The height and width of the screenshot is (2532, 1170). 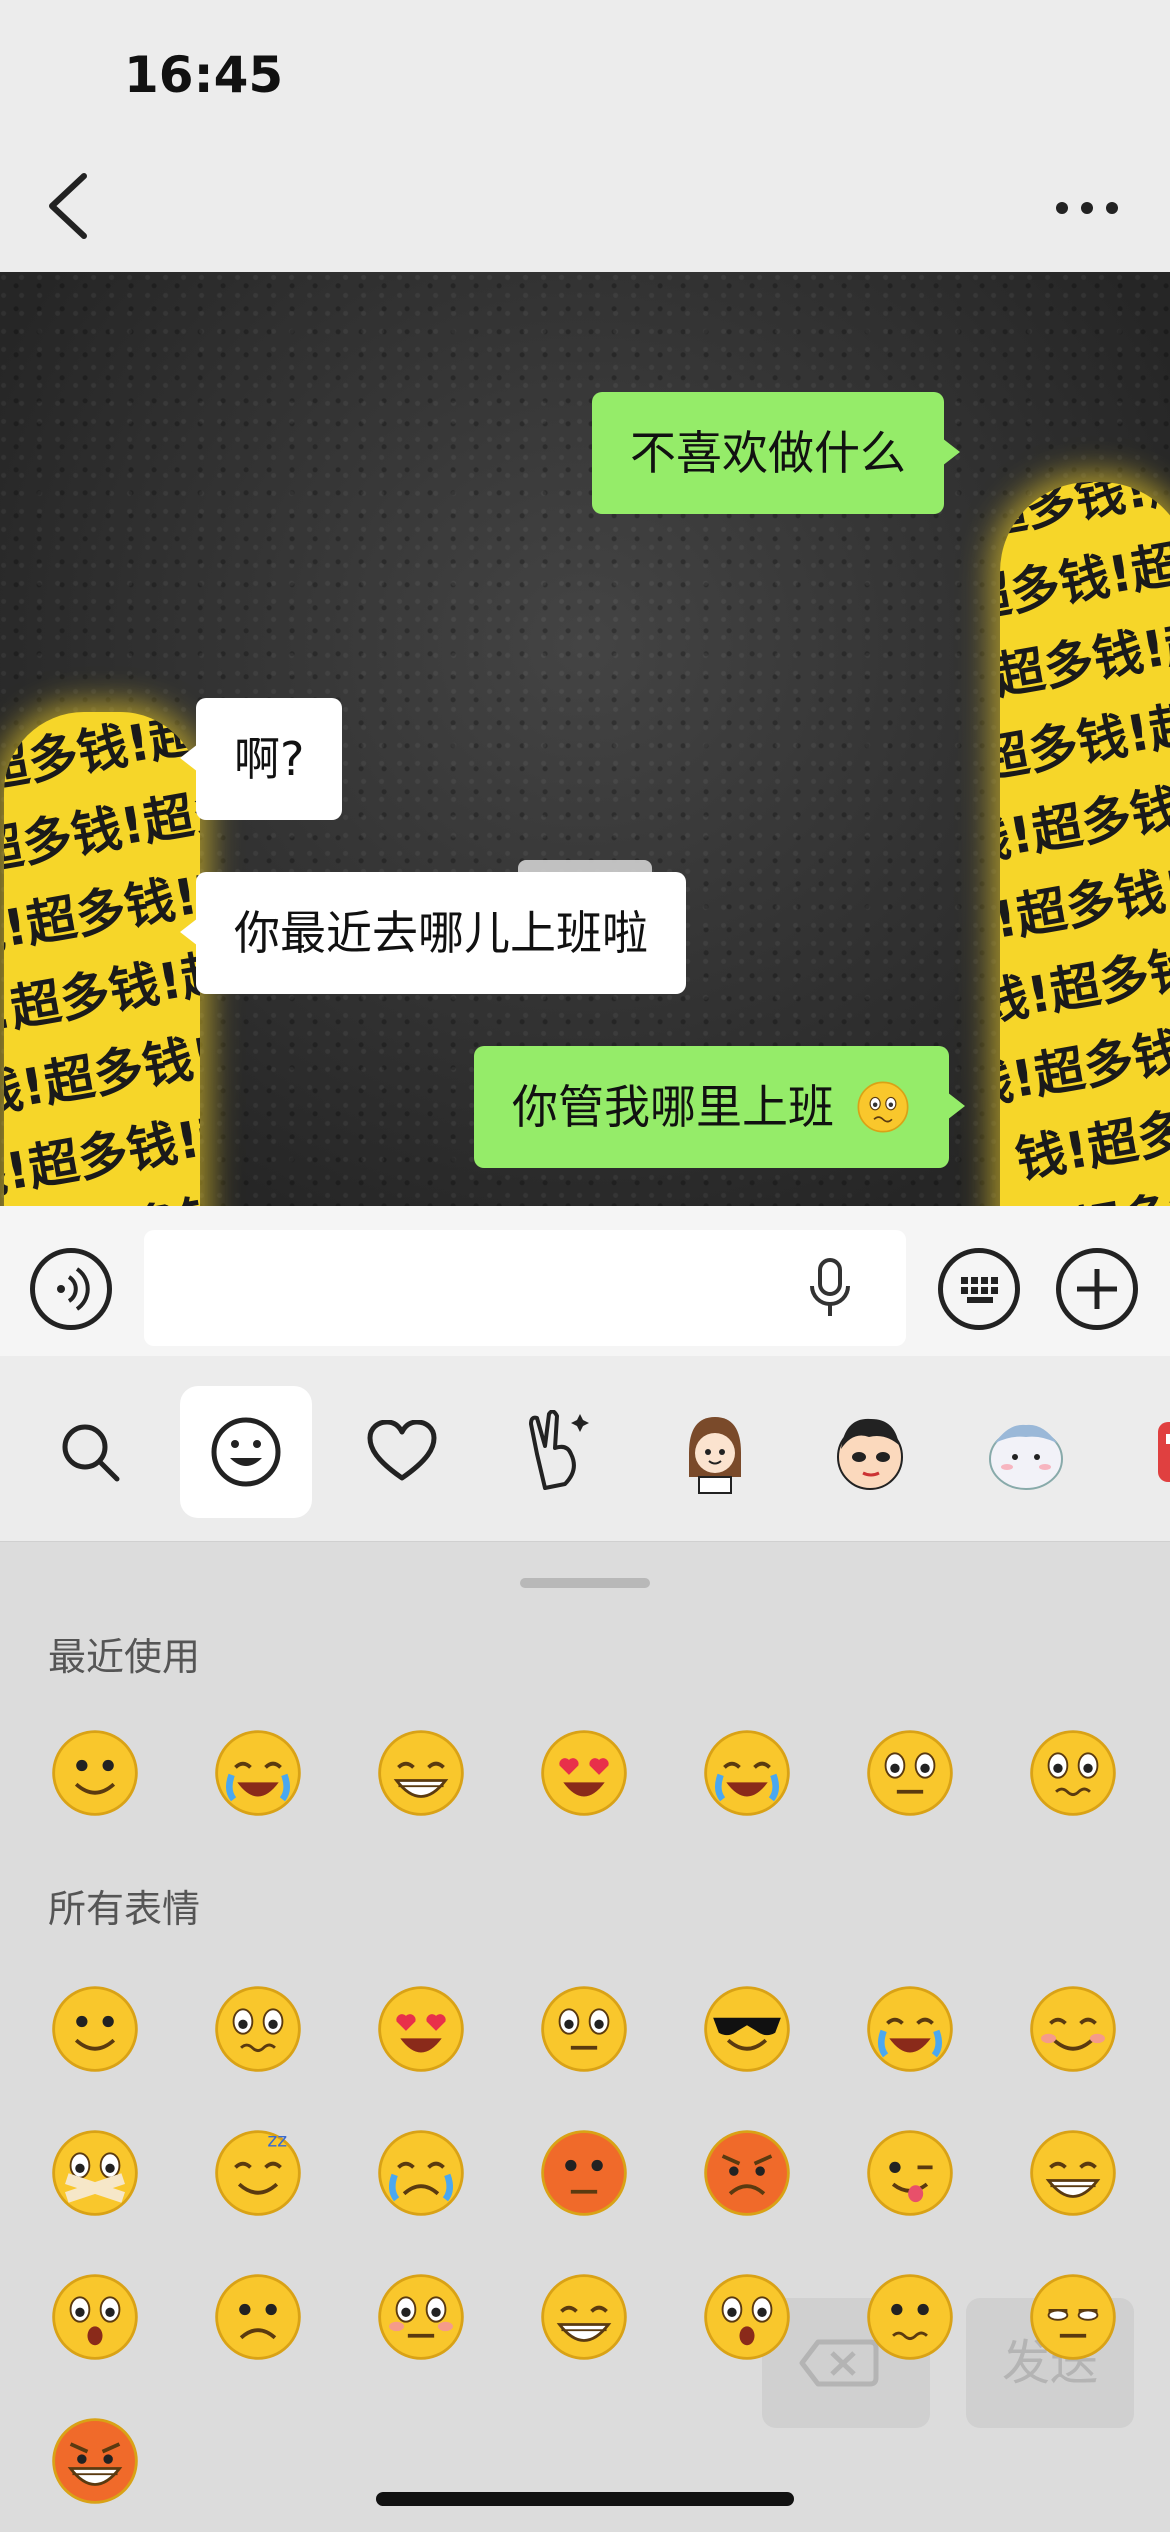 I want to click on unamused-emoji-icon, so click(x=1073, y=2317).